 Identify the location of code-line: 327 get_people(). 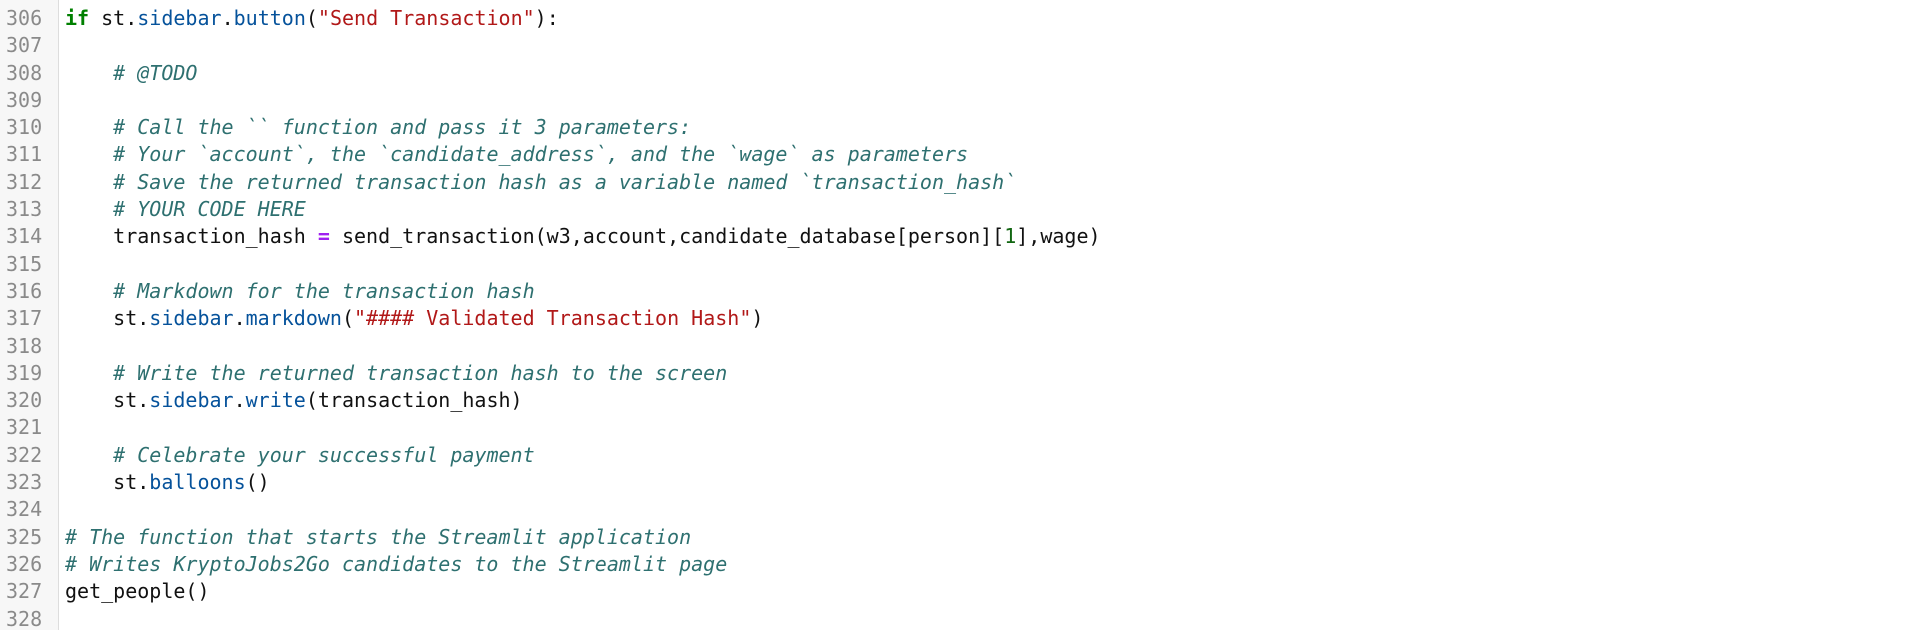
(965, 591).